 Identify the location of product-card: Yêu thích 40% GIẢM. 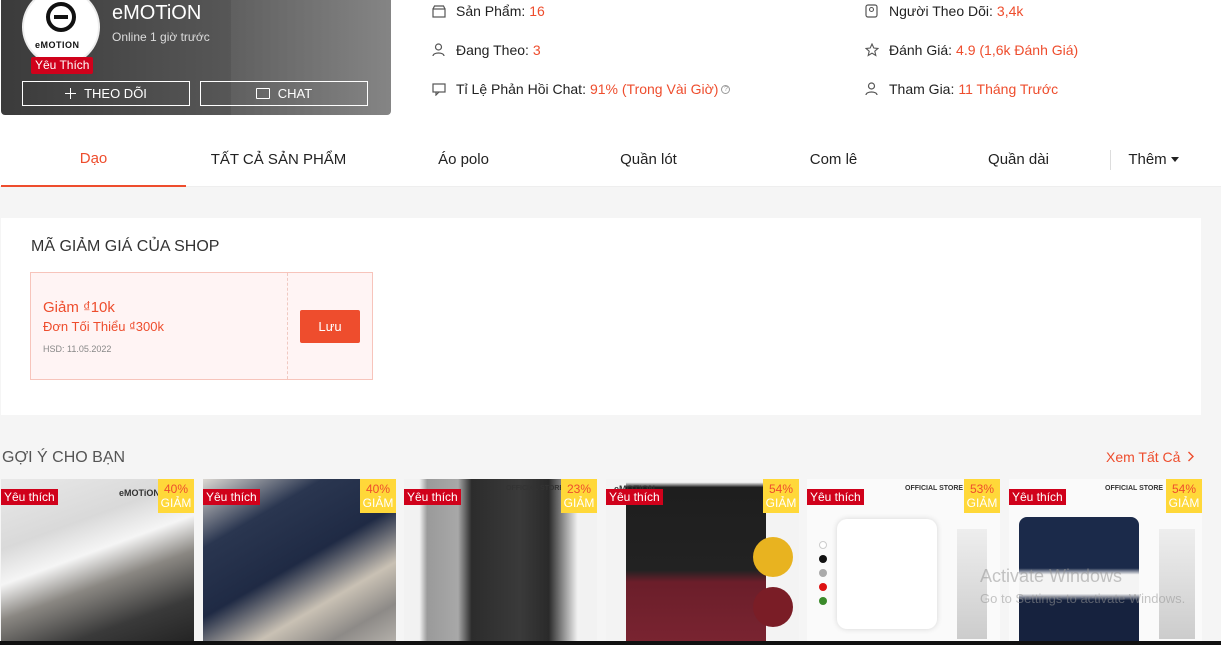
(299, 562).